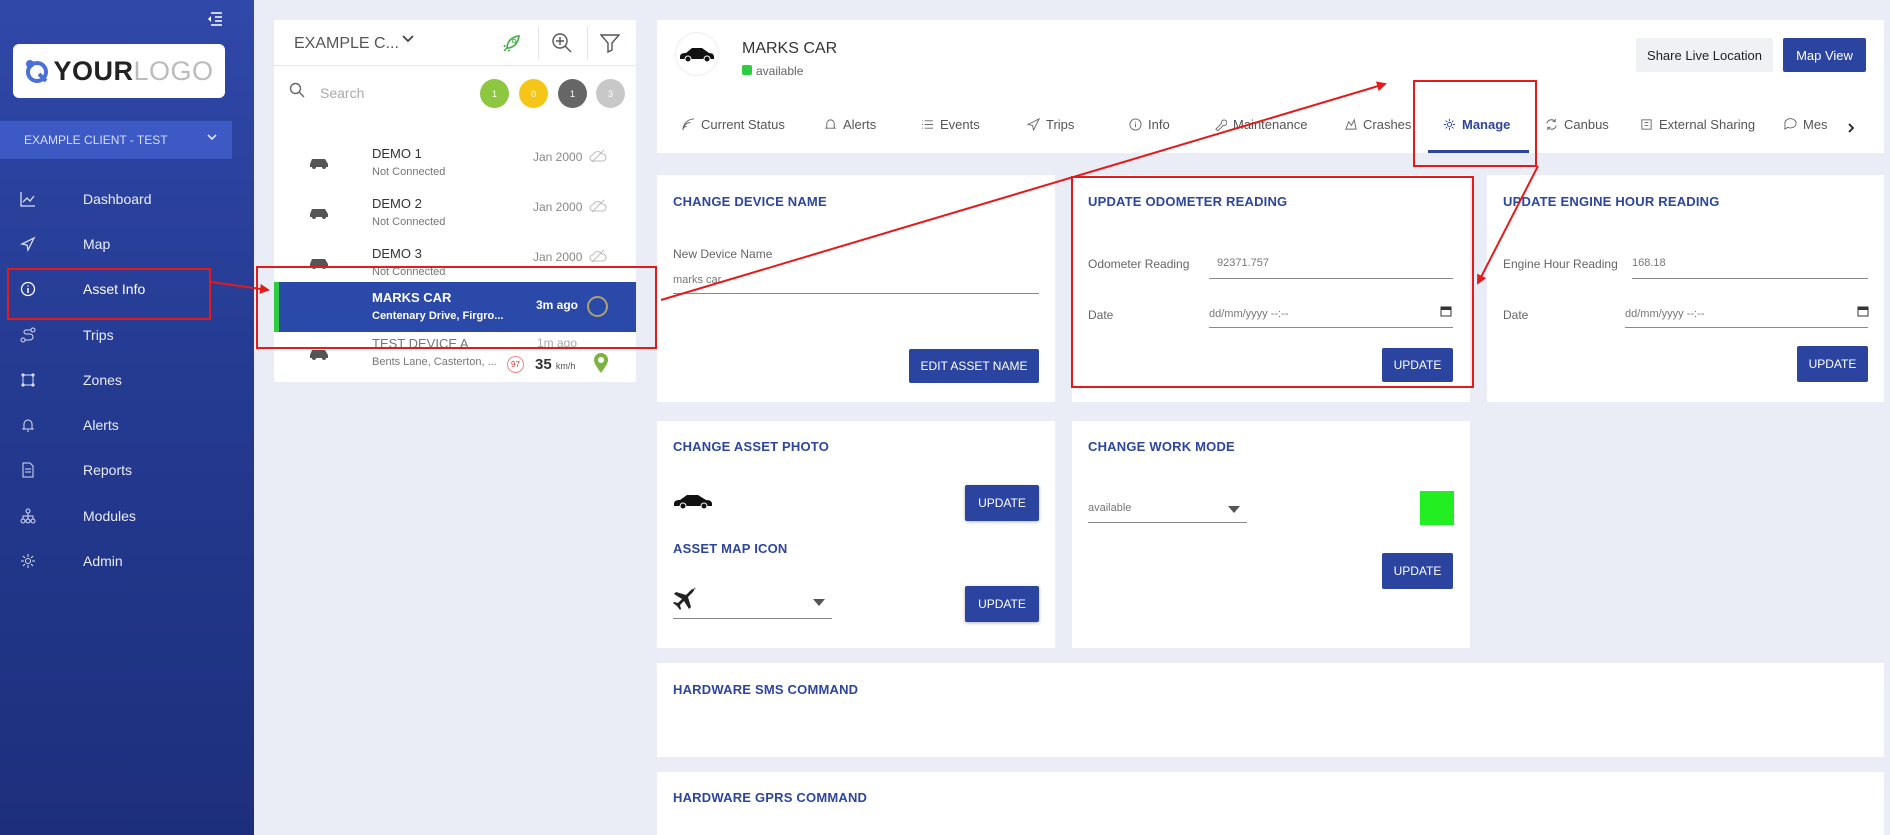  I want to click on arrow-to-list, so click(240, 287).